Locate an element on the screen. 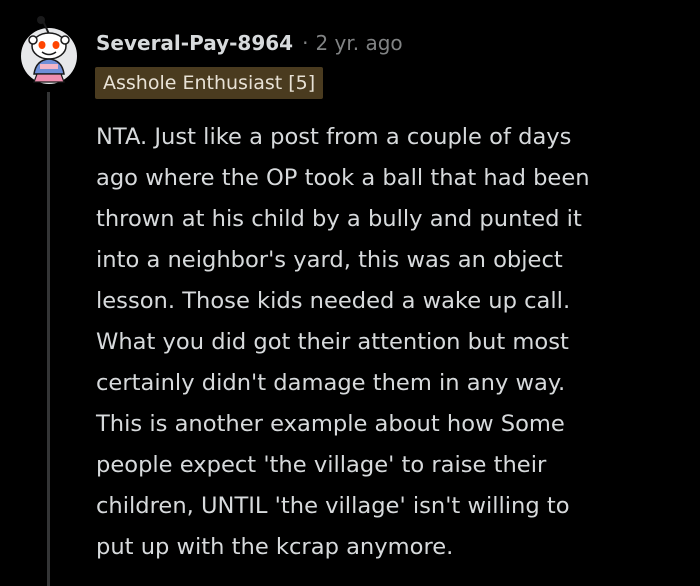  snoo-avatar-icon is located at coordinates (49, 50).